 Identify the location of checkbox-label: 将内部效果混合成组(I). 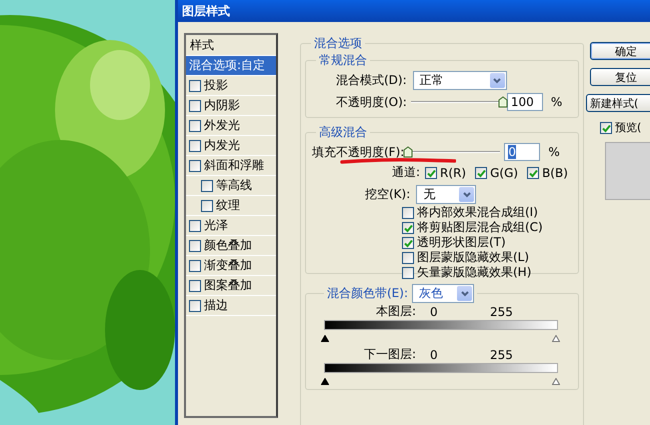
(477, 212).